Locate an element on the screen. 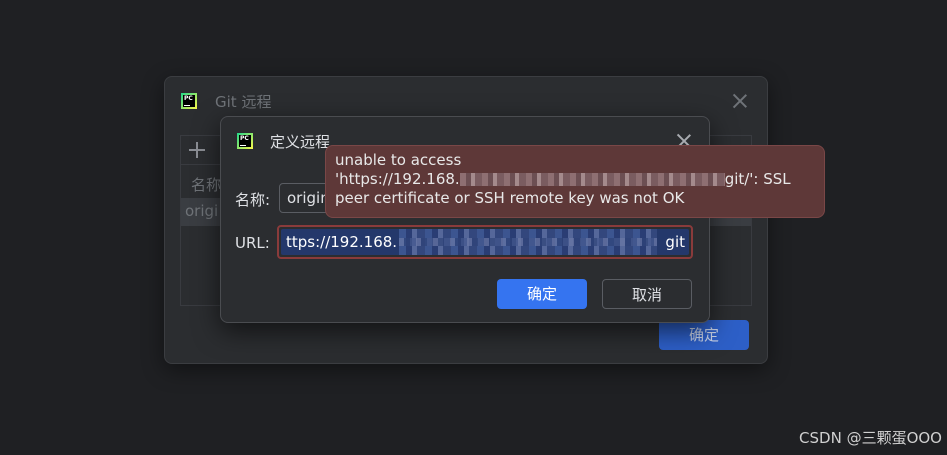 Image resolution: width=947 pixels, height=455 pixels. define-remote-cancel-button: 取消 is located at coordinates (647, 294).